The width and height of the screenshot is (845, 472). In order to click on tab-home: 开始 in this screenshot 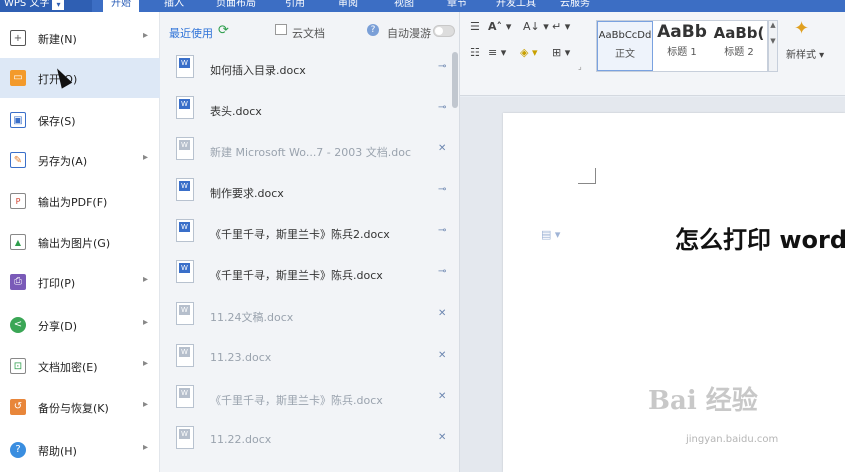, I will do `click(121, 6)`.